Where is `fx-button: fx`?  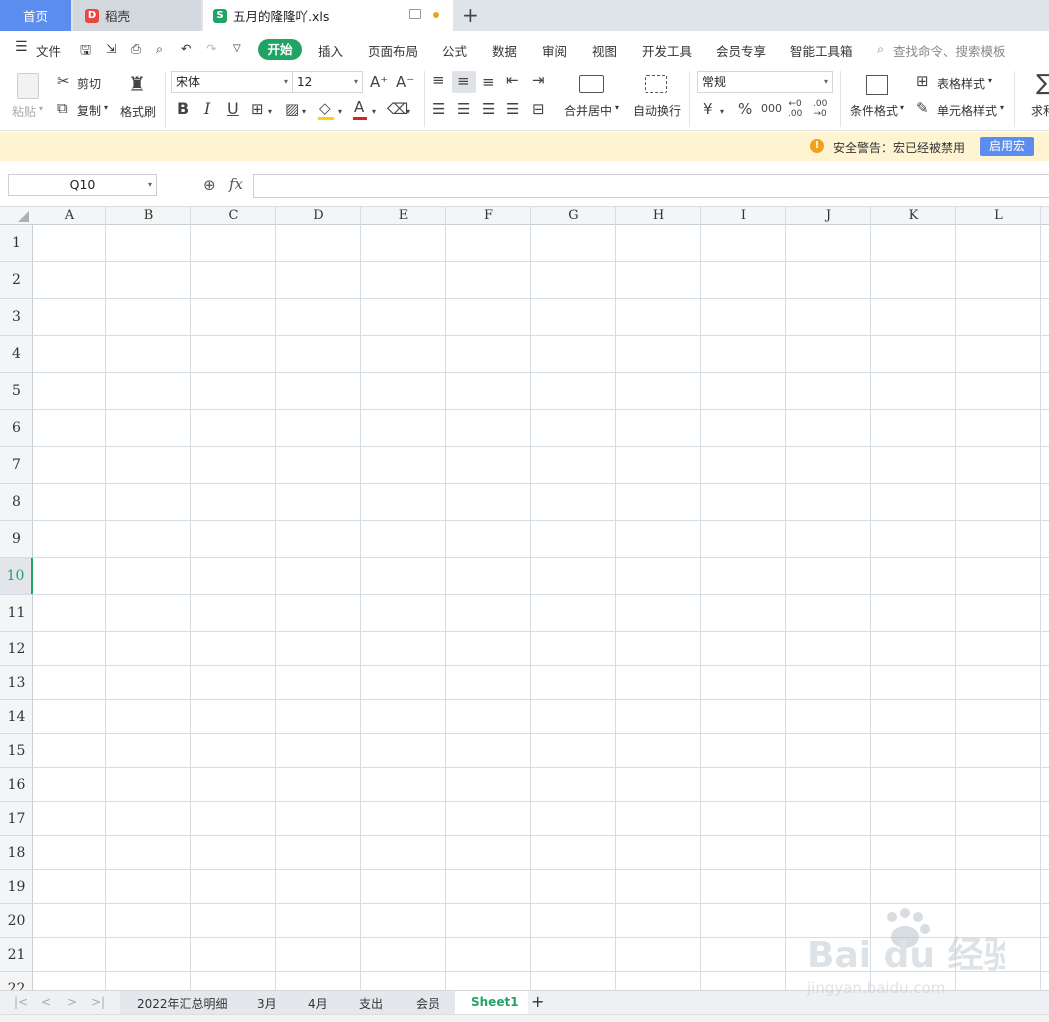 fx-button: fx is located at coordinates (236, 184).